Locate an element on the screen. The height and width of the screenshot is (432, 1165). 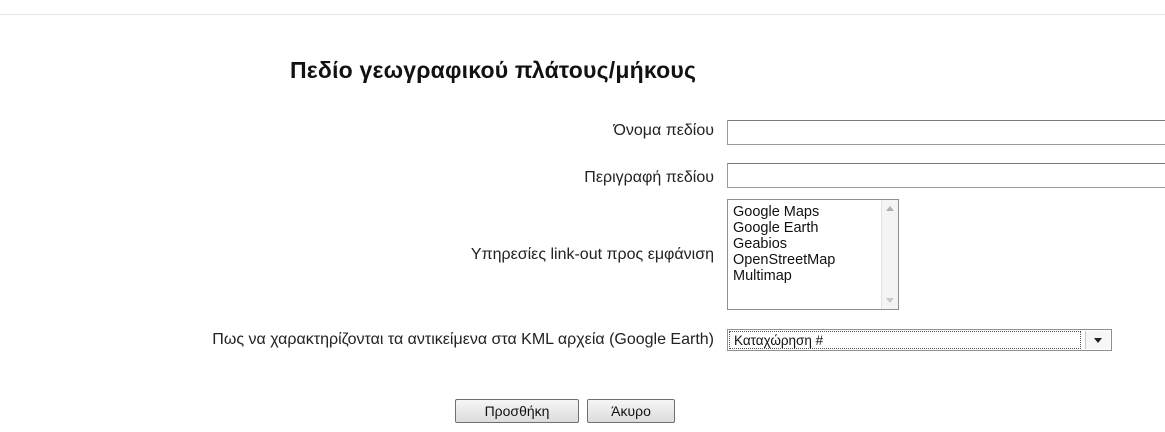
dropdown-arrow-button is located at coordinates (1097, 340).